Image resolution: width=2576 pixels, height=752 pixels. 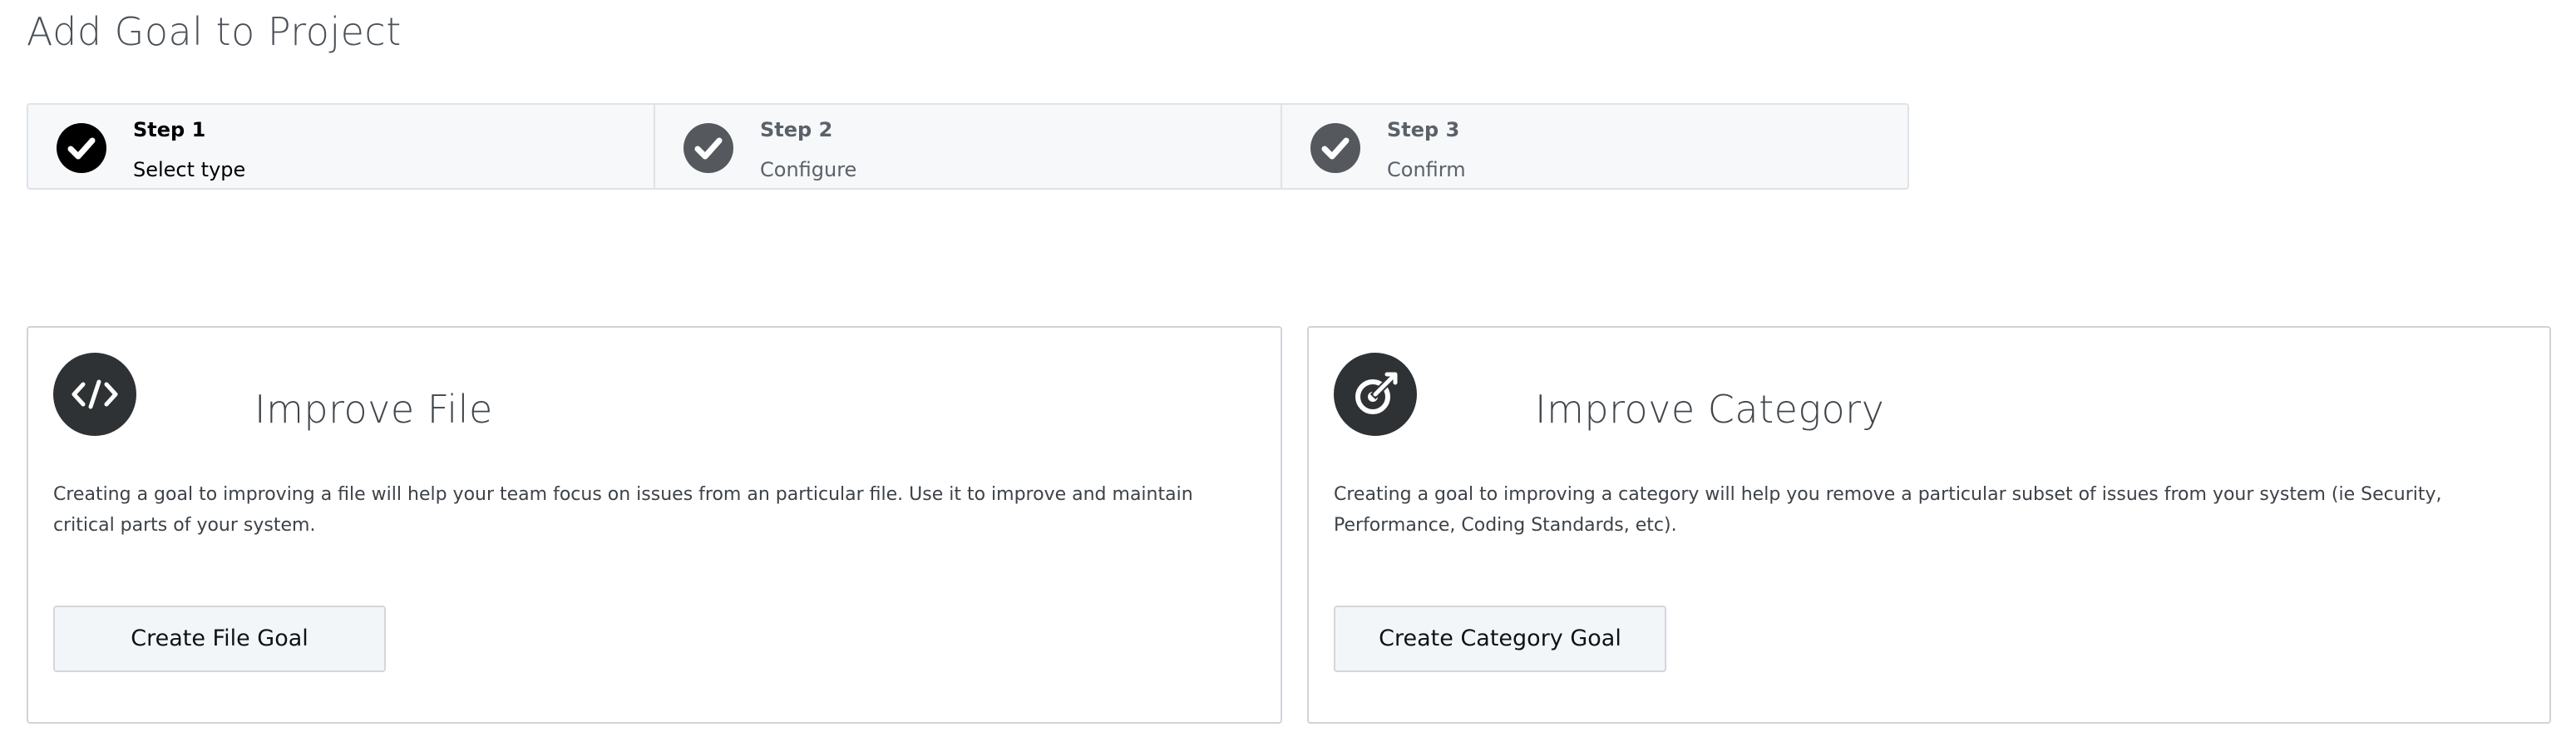 I want to click on create-category-goal-button: Create Category Goal, so click(x=1500, y=639).